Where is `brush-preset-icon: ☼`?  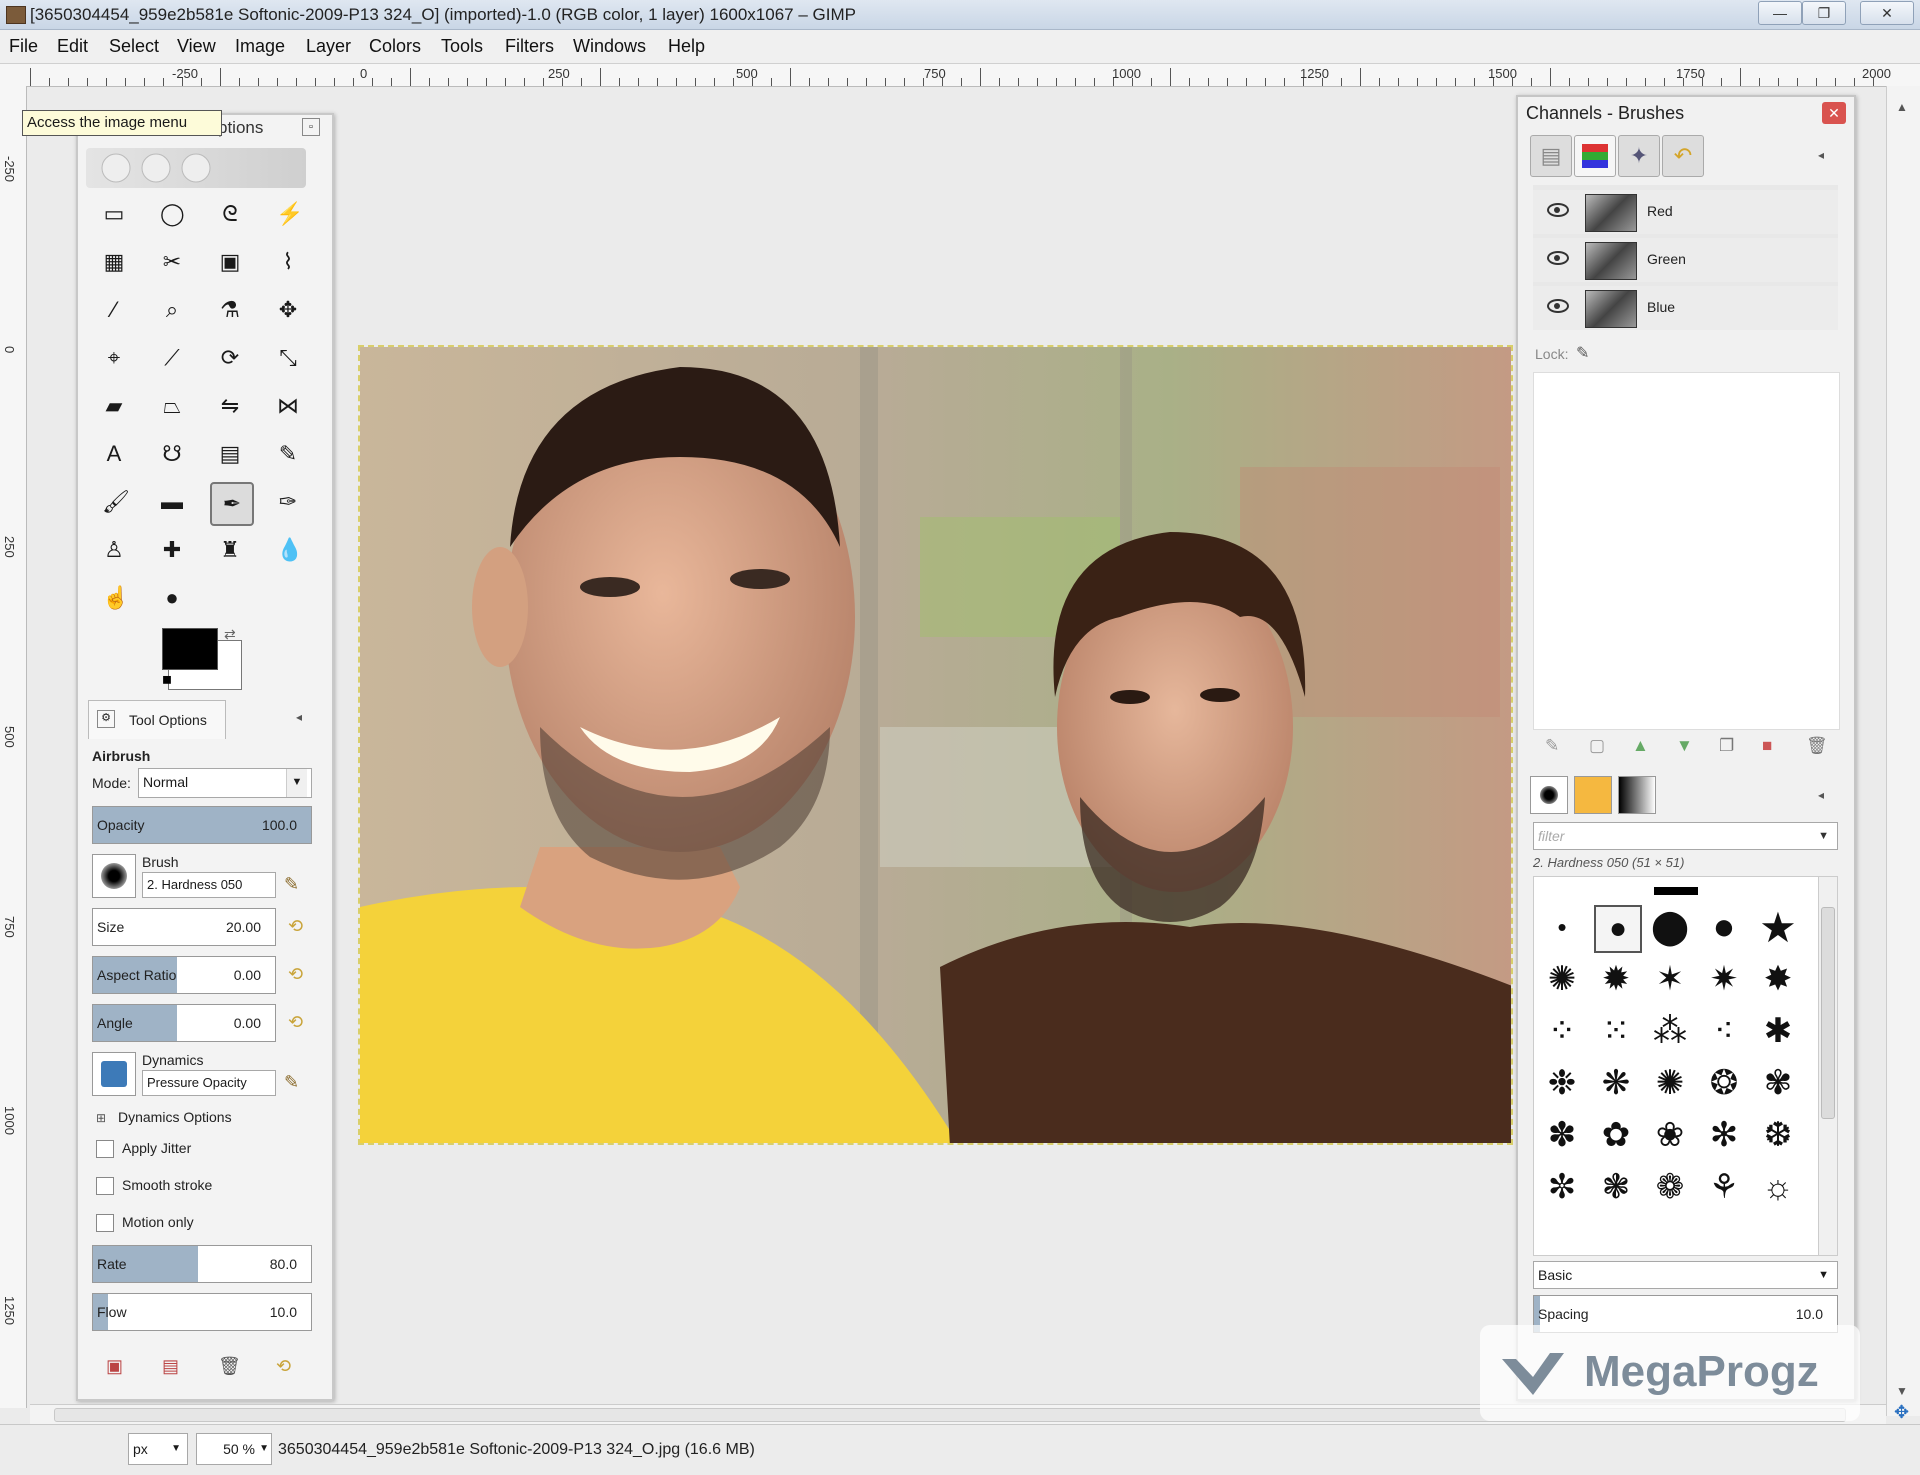
brush-preset-icon: ☼ is located at coordinates (1778, 1187).